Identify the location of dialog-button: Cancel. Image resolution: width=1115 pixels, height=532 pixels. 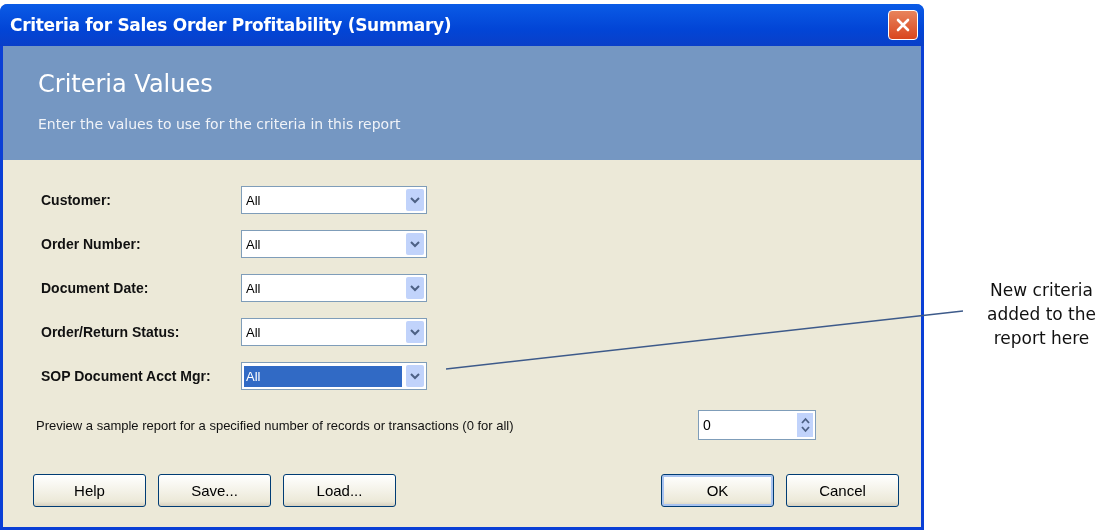
(842, 490).